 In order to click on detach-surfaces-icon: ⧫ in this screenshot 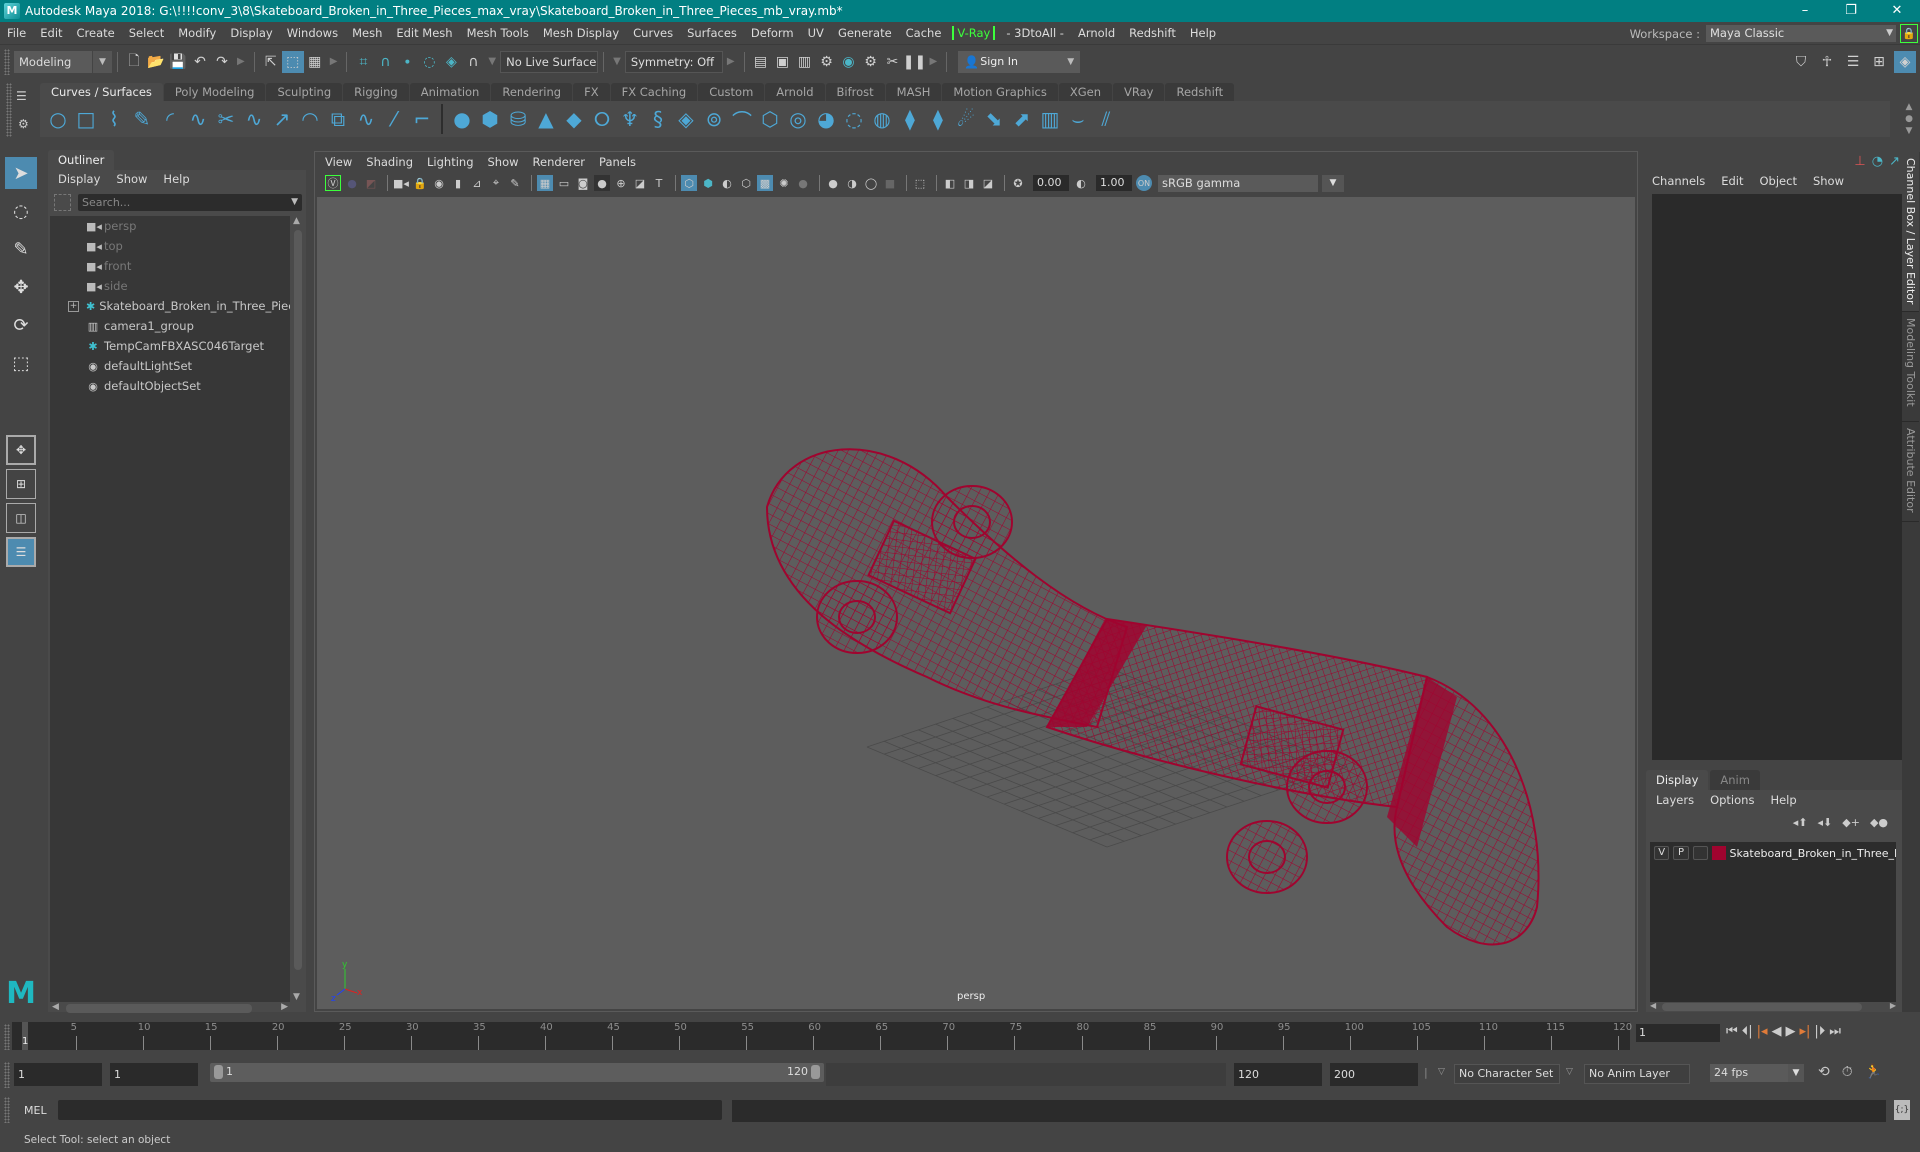, I will do `click(938, 119)`.